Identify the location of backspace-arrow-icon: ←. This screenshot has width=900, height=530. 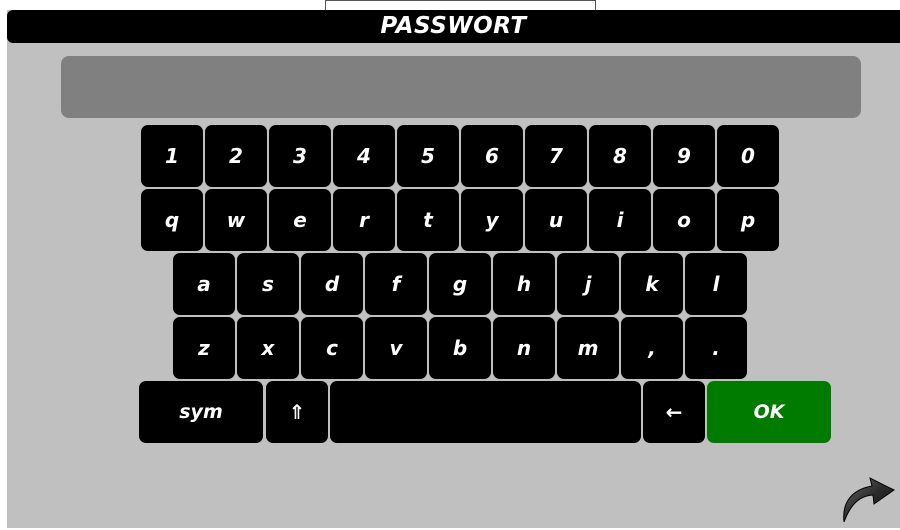
(674, 412).